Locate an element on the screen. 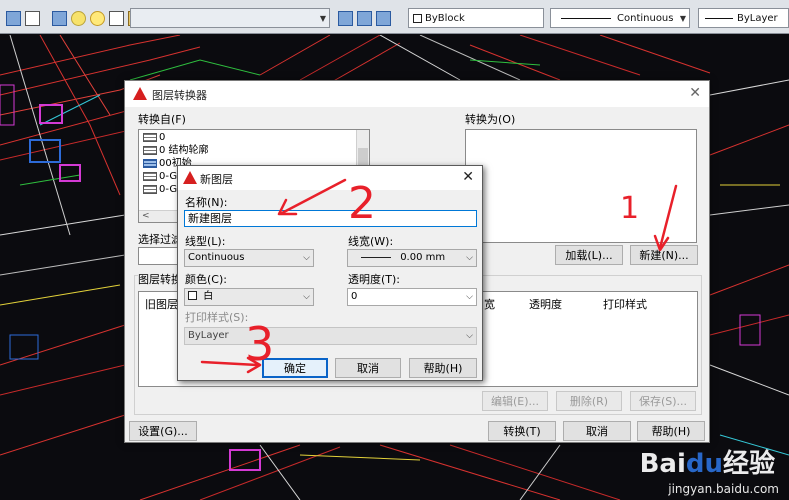 Image resolution: width=789 pixels, height=500 pixels. match-layer-icon is located at coordinates (364, 18).